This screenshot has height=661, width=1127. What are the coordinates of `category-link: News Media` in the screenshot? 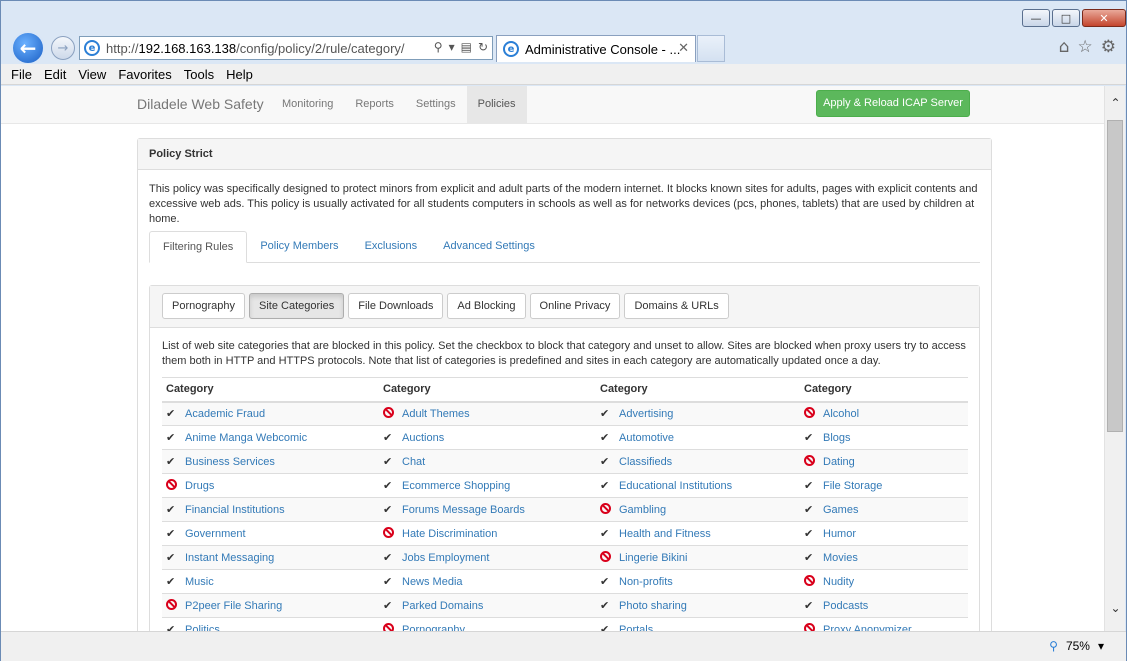 It's located at (432, 582).